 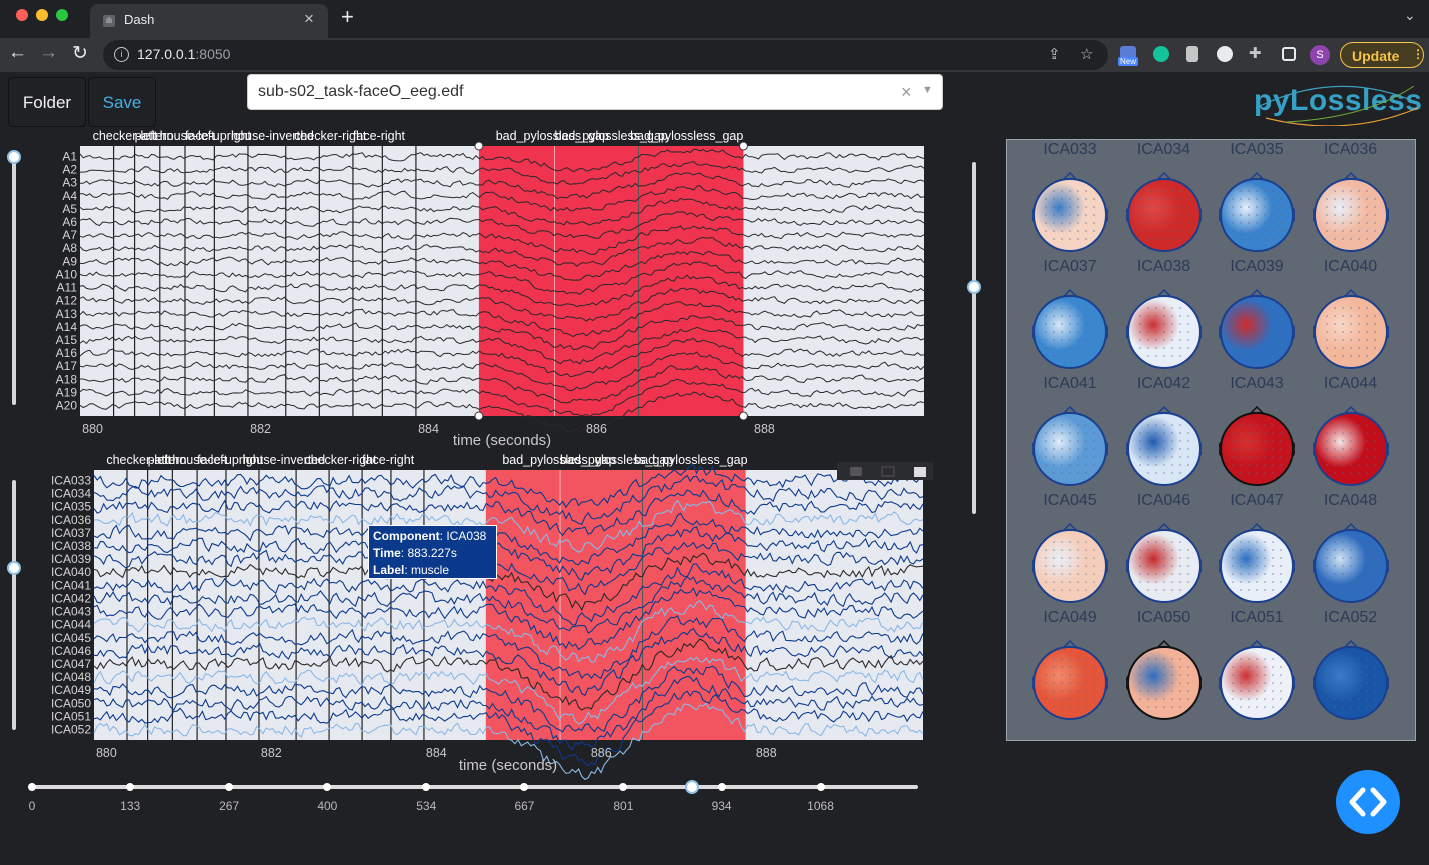 I want to click on camera-icon, so click(x=856, y=471).